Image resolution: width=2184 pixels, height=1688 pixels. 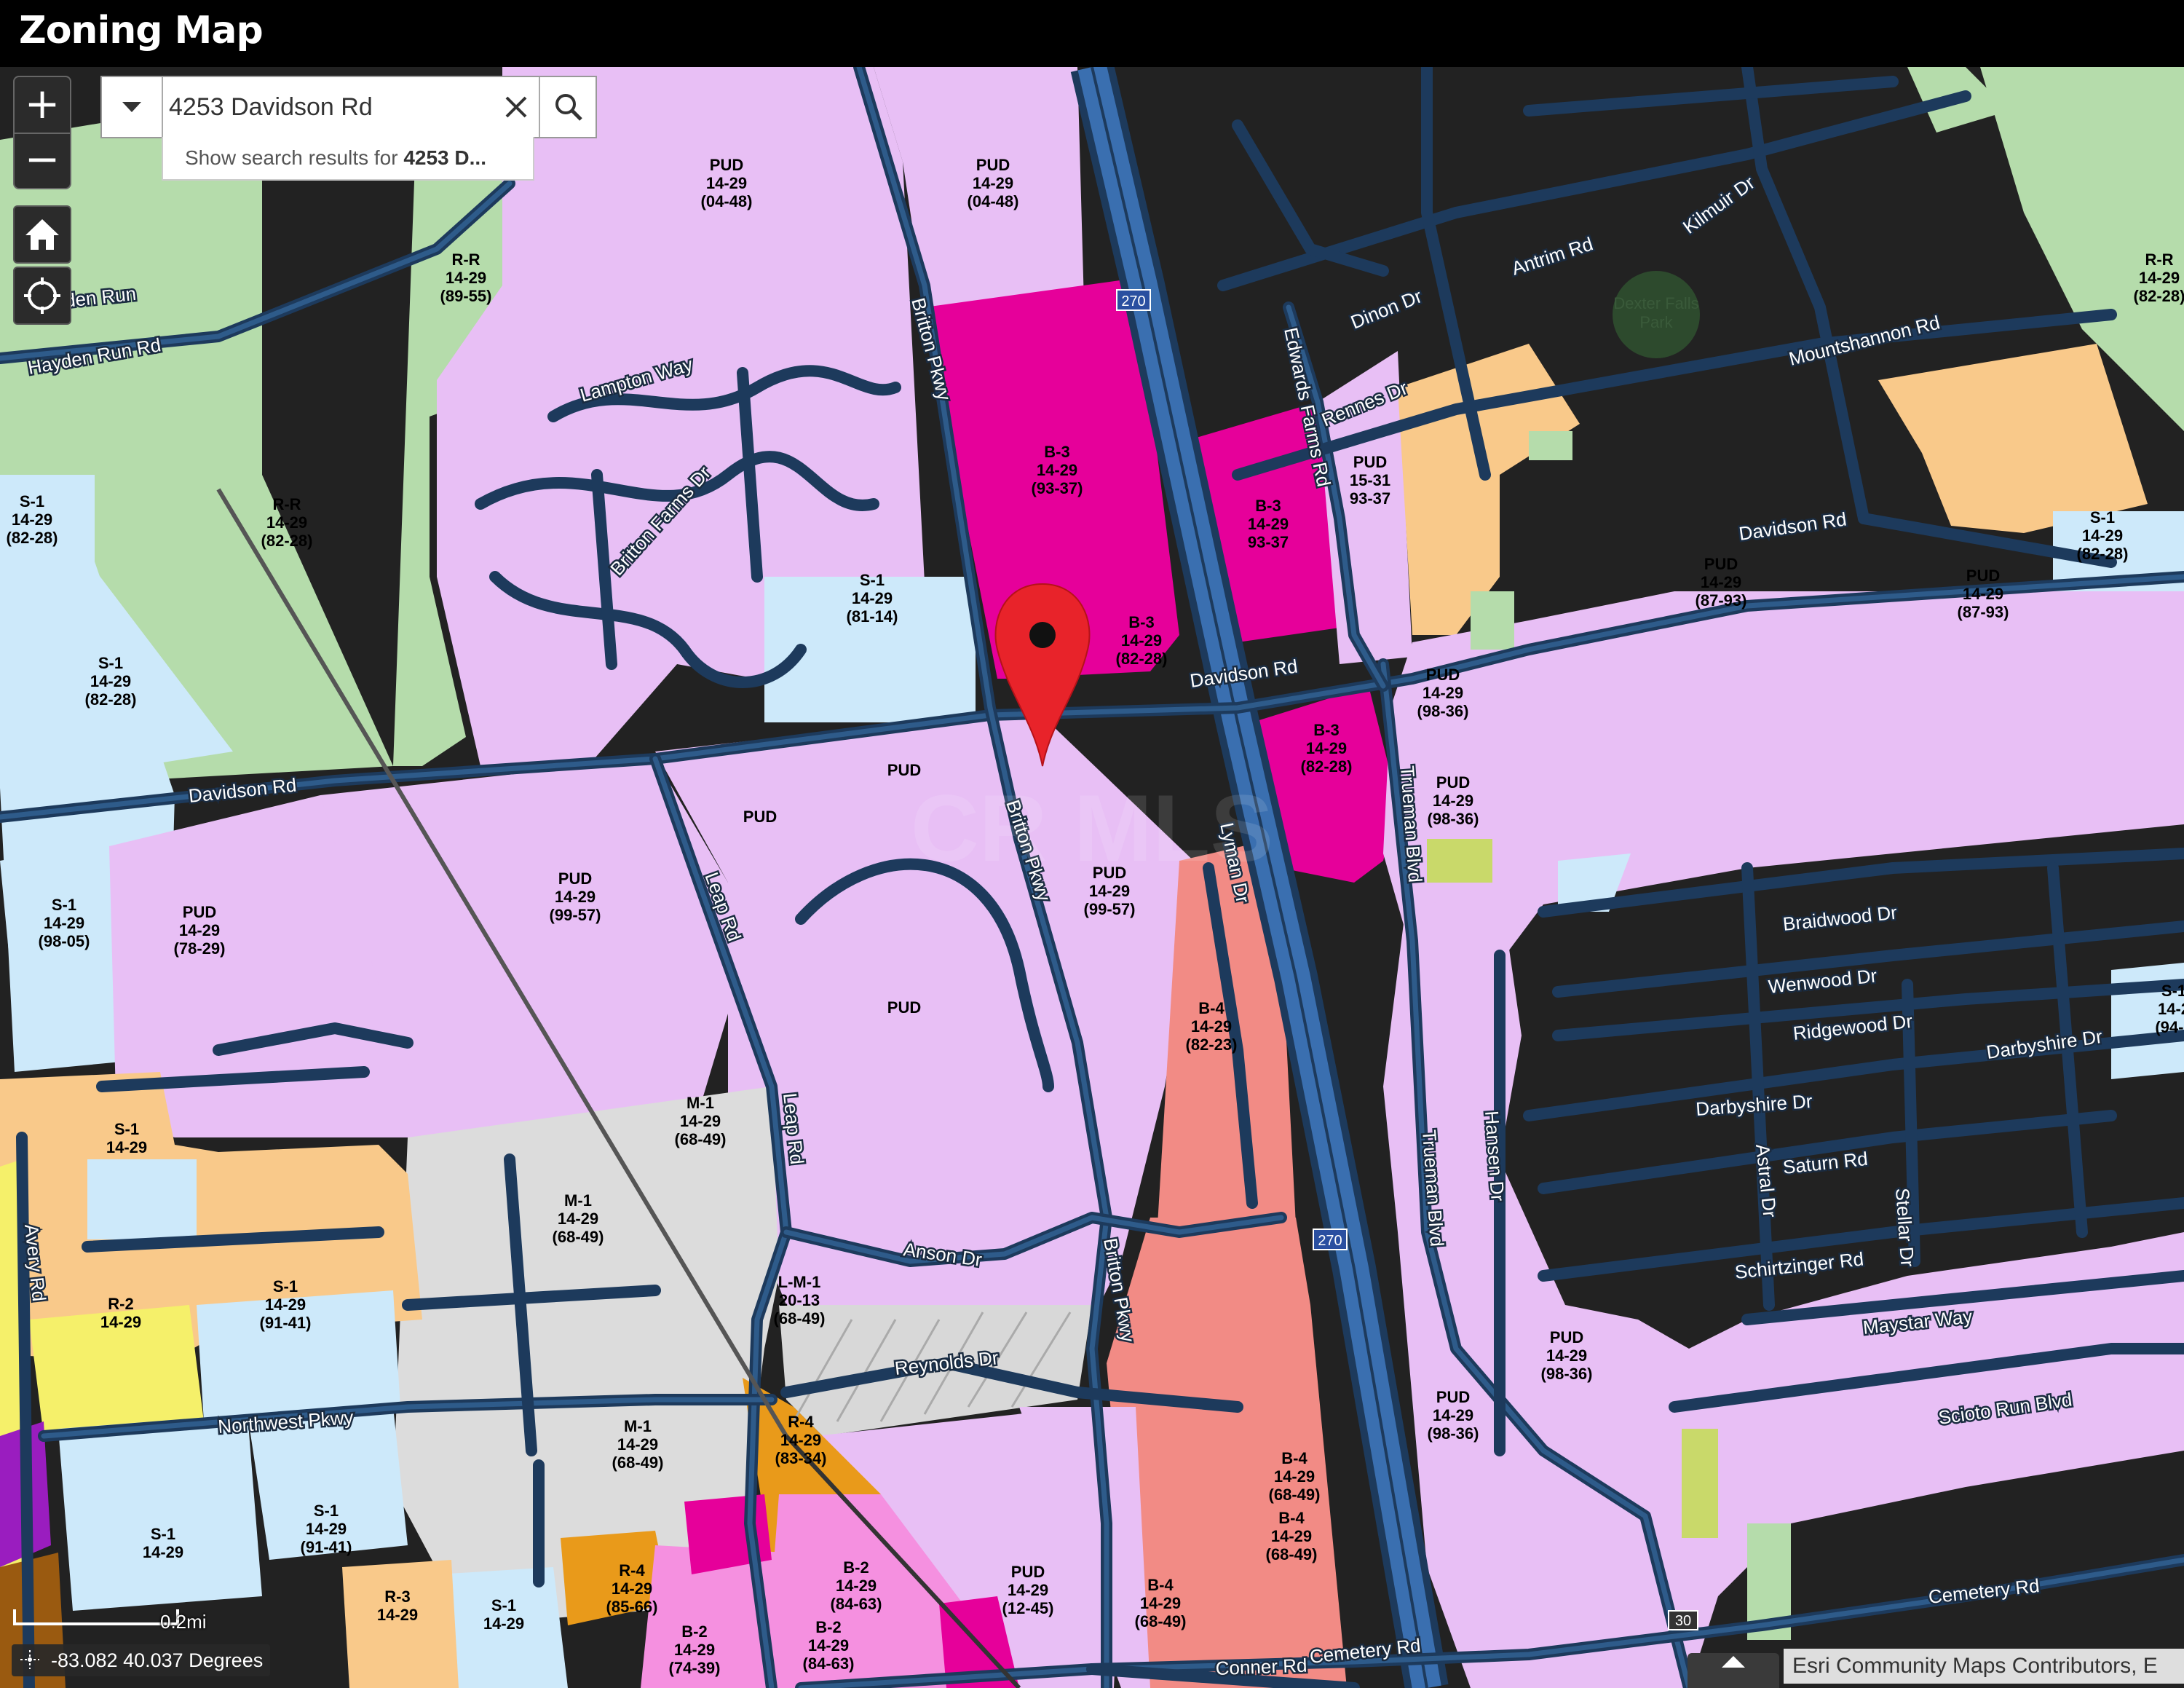 What do you see at coordinates (1370, 480) in the screenshot?
I see `zone-label: PUD 15-31 93-37` at bounding box center [1370, 480].